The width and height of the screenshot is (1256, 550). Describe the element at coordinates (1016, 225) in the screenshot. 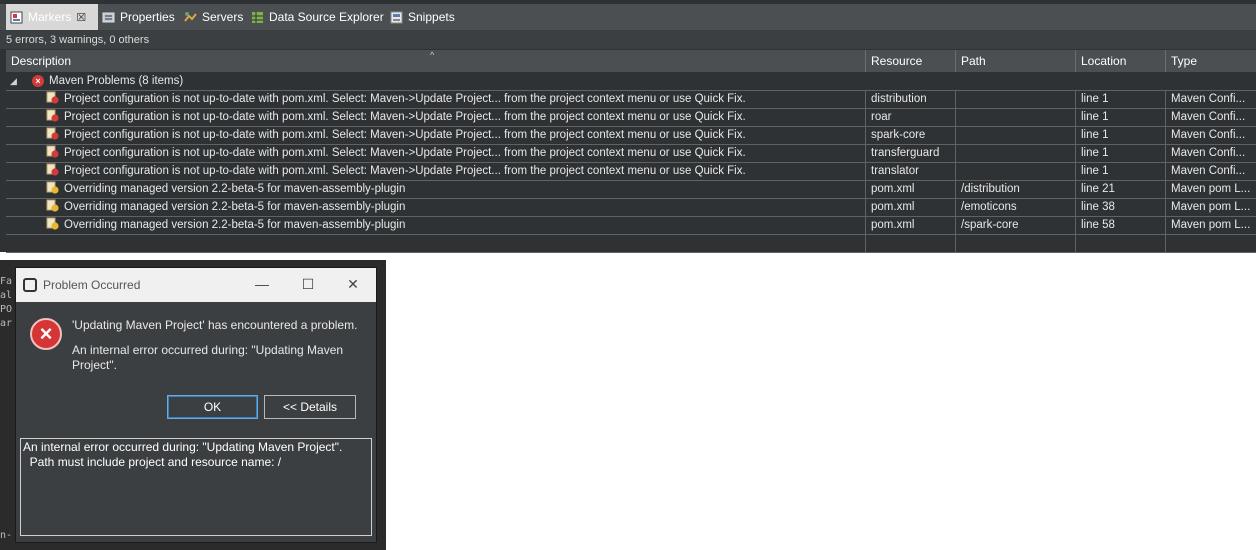

I see `cell-path: /spark-core` at that location.